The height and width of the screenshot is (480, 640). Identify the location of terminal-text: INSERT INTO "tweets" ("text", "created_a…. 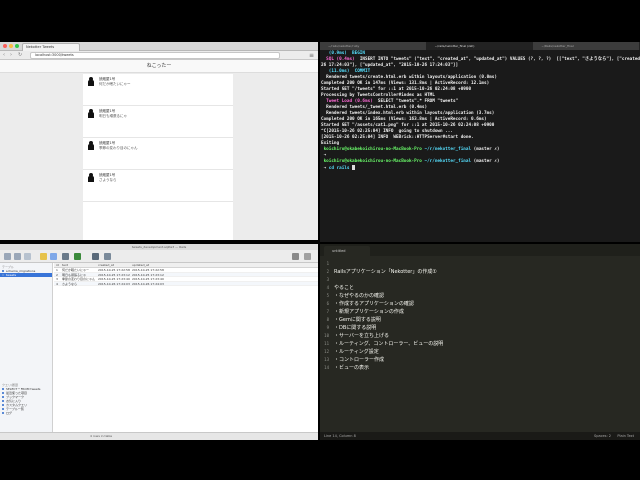
(499, 59).